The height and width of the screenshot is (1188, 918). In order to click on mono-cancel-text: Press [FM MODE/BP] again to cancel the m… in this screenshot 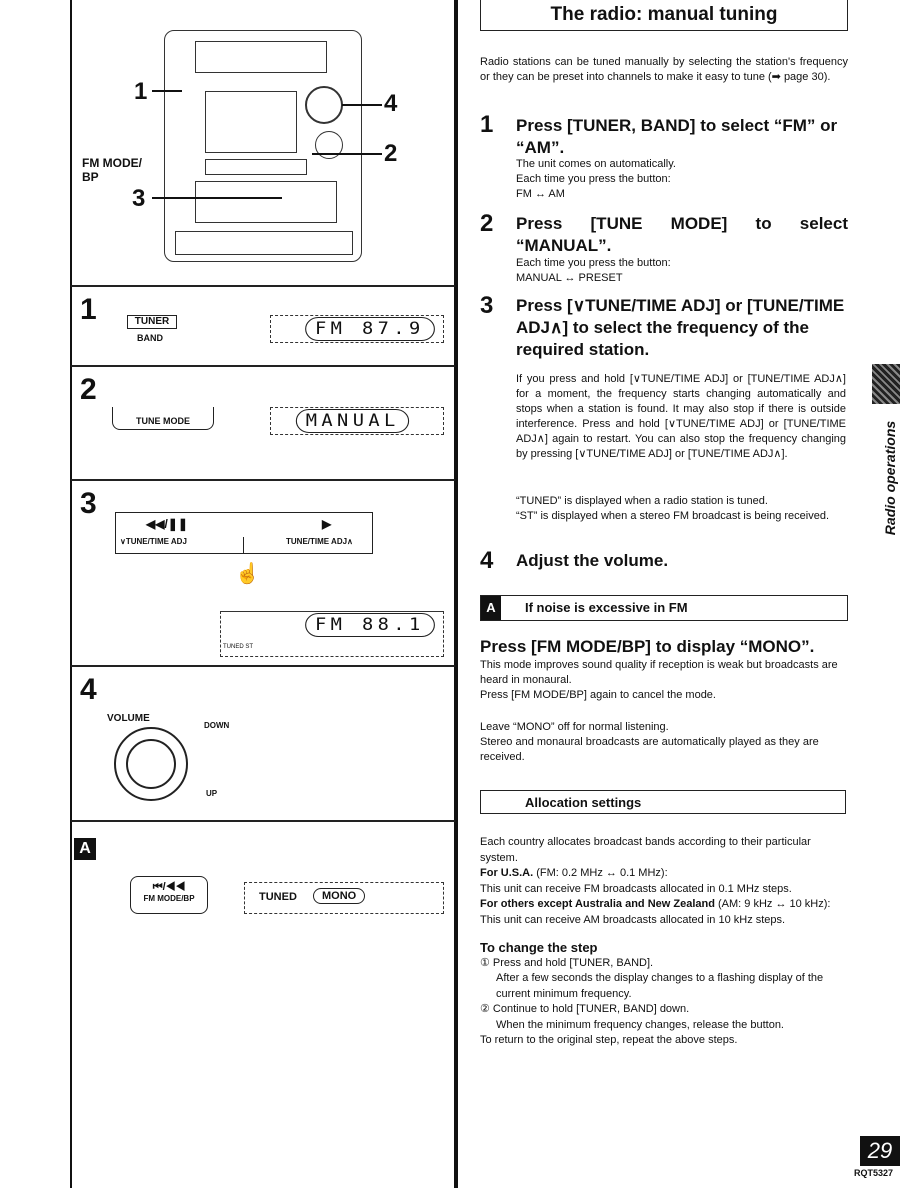, I will do `click(598, 695)`.